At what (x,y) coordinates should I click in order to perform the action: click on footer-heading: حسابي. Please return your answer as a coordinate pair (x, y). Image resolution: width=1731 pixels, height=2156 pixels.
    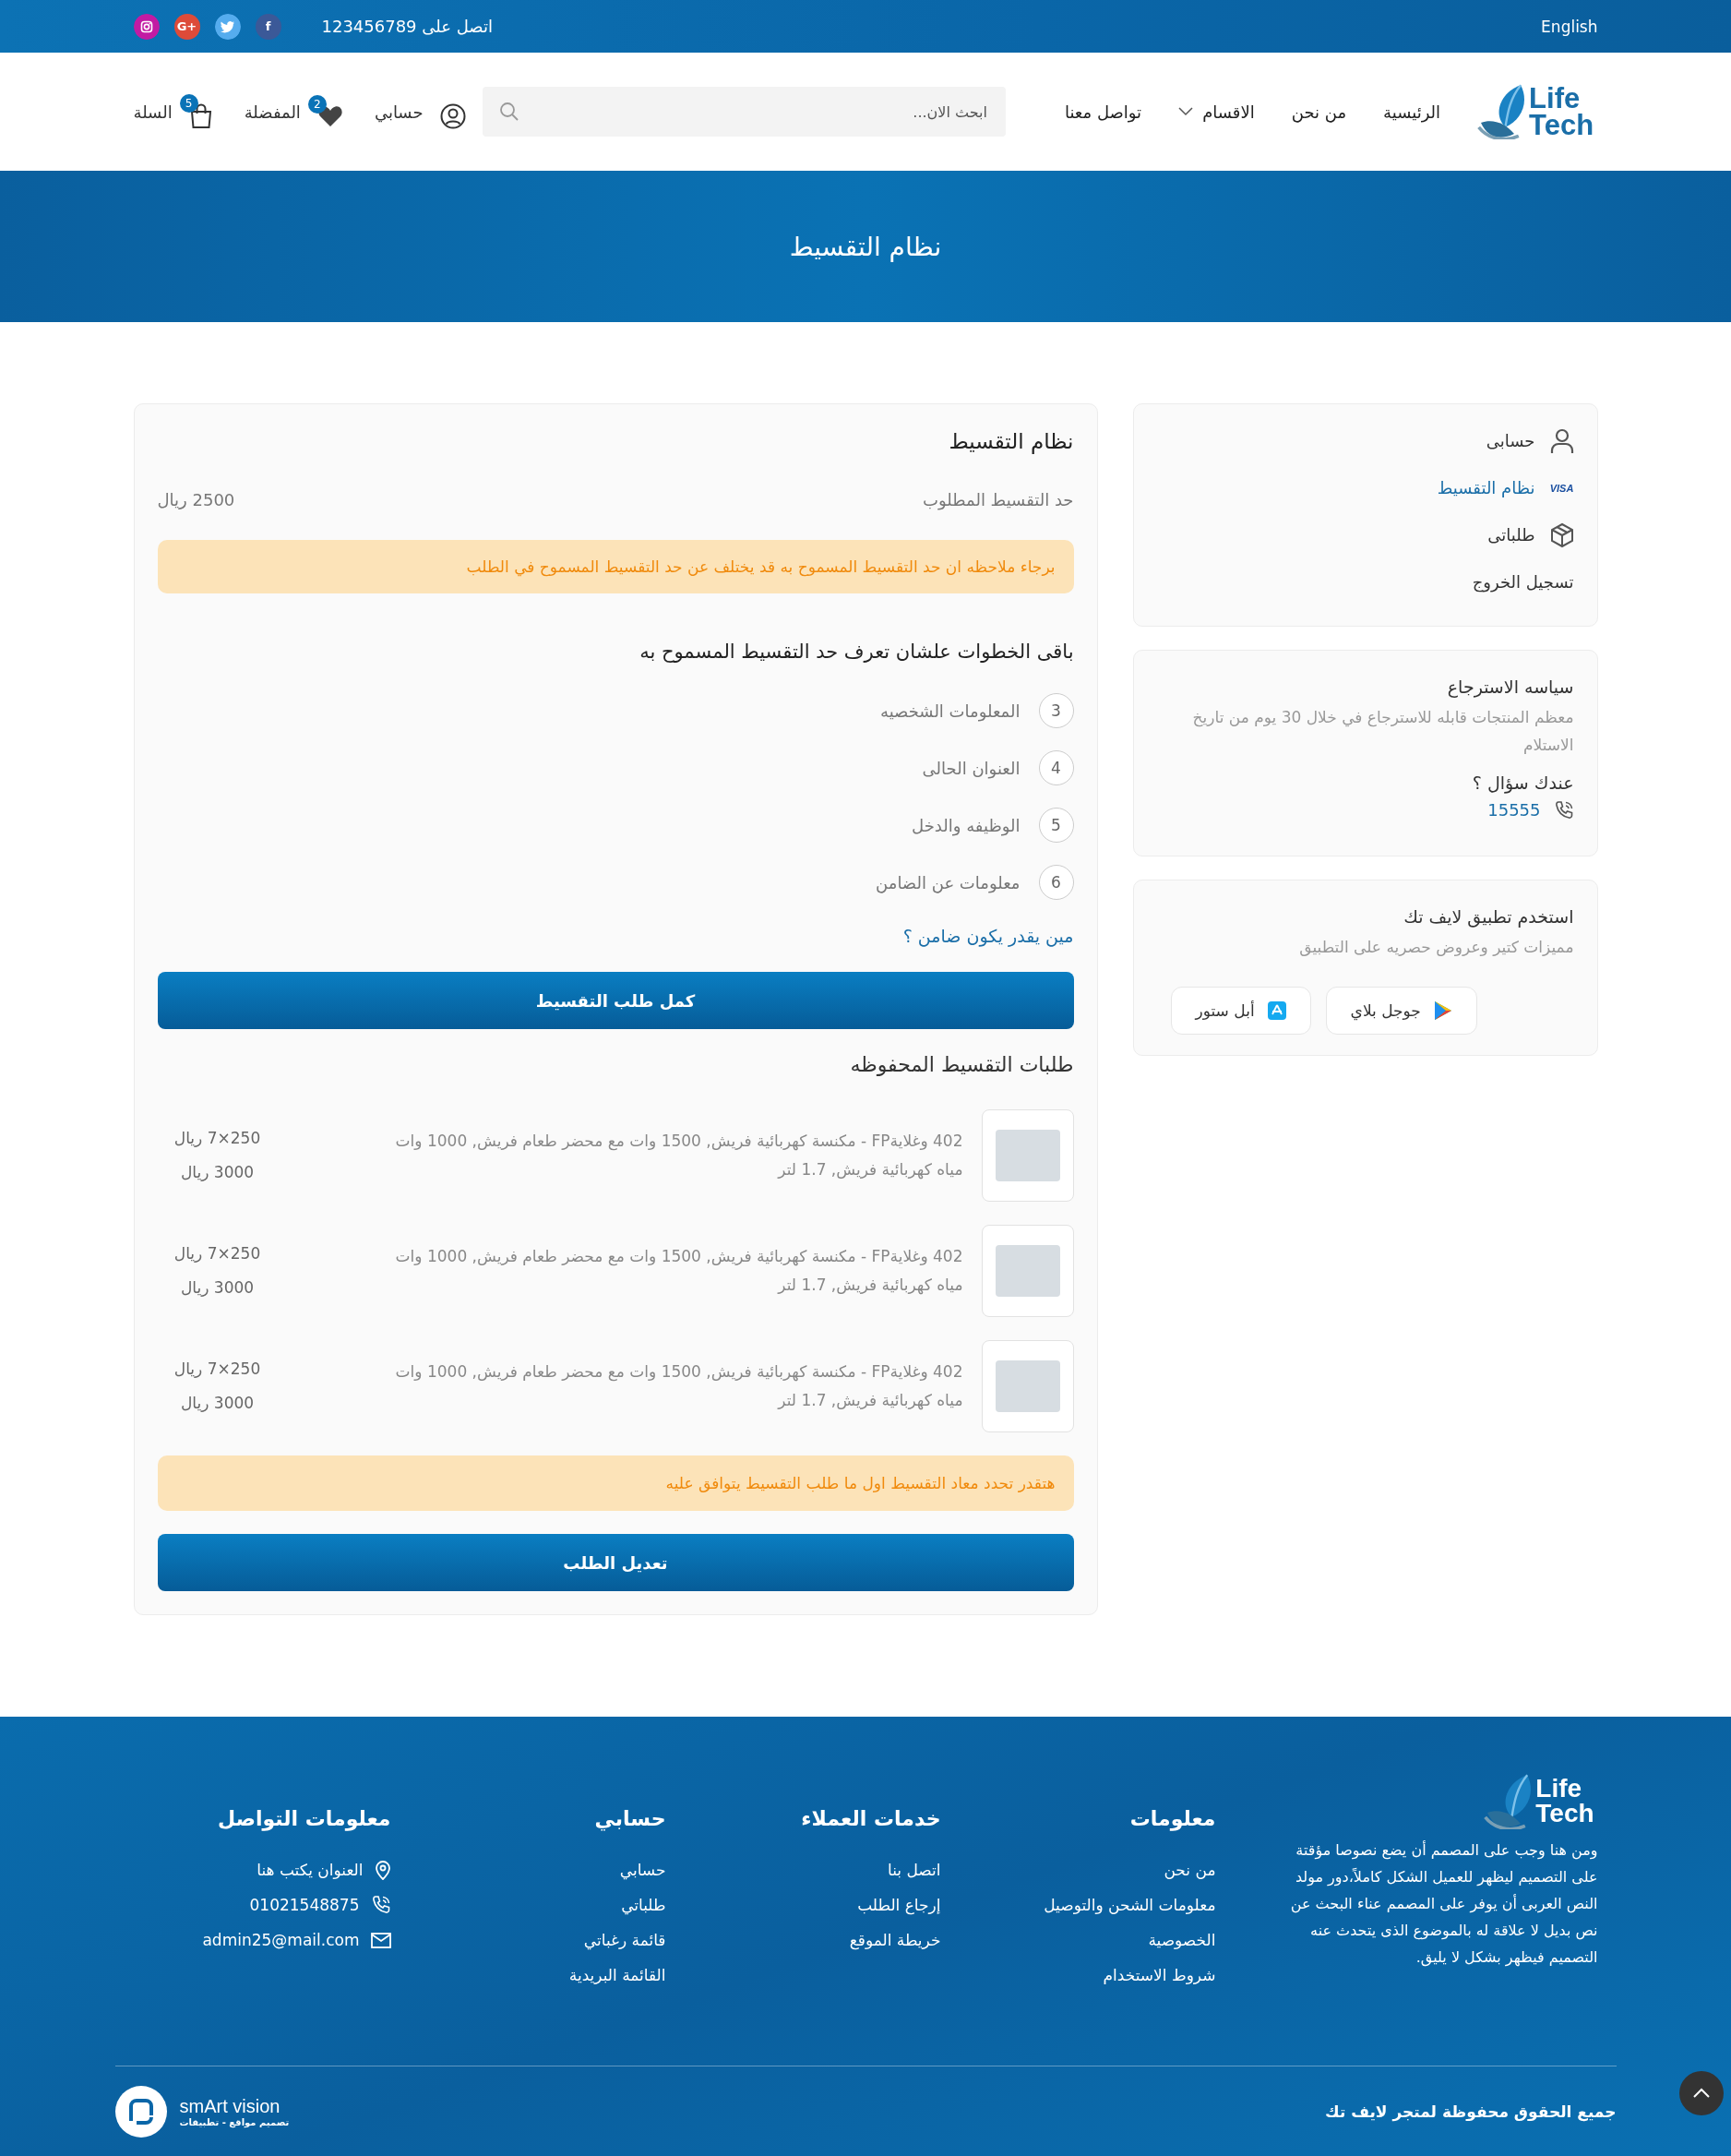
    Looking at the image, I should click on (629, 1818).